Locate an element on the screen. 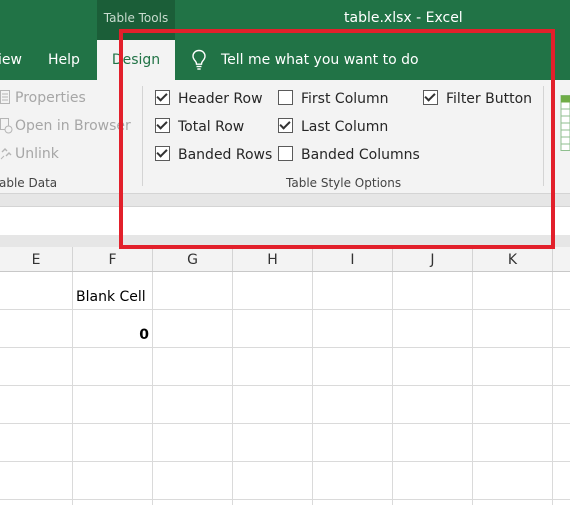 The width and height of the screenshot is (570, 505). column-header-i: I is located at coordinates (353, 259).